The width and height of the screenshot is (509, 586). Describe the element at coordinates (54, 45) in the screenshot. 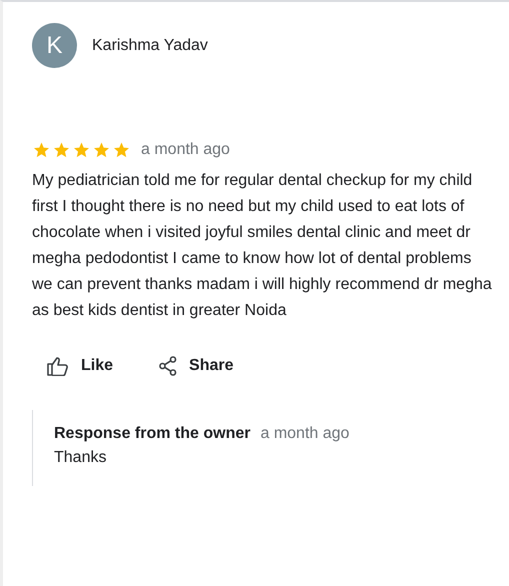

I see `avatar: K` at that location.